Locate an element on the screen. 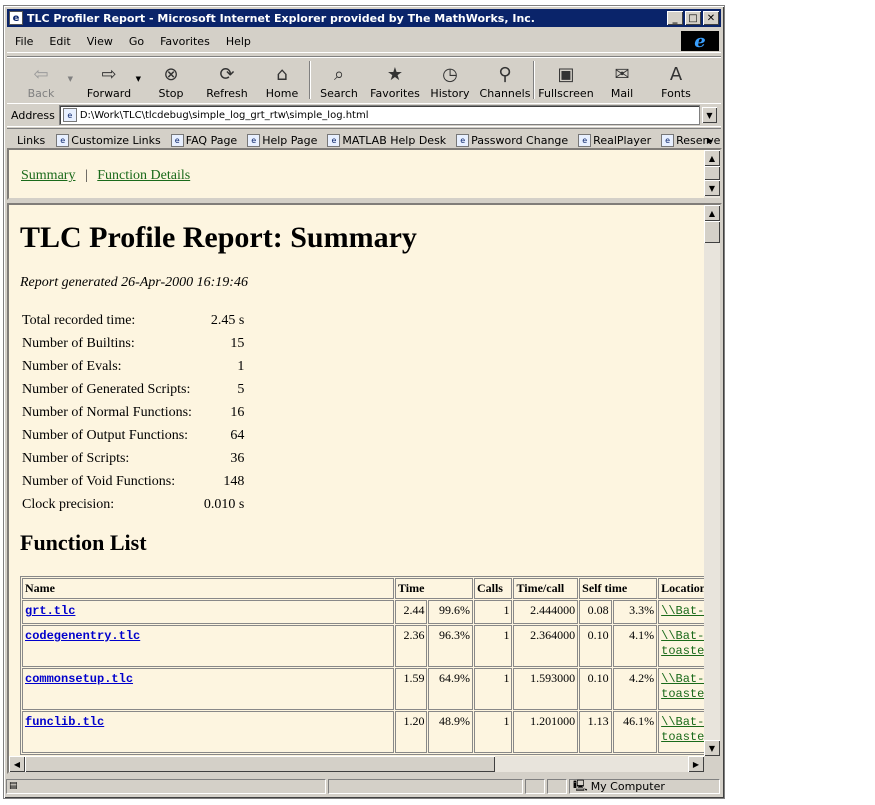  function-link: grt.tlc is located at coordinates (50, 611).